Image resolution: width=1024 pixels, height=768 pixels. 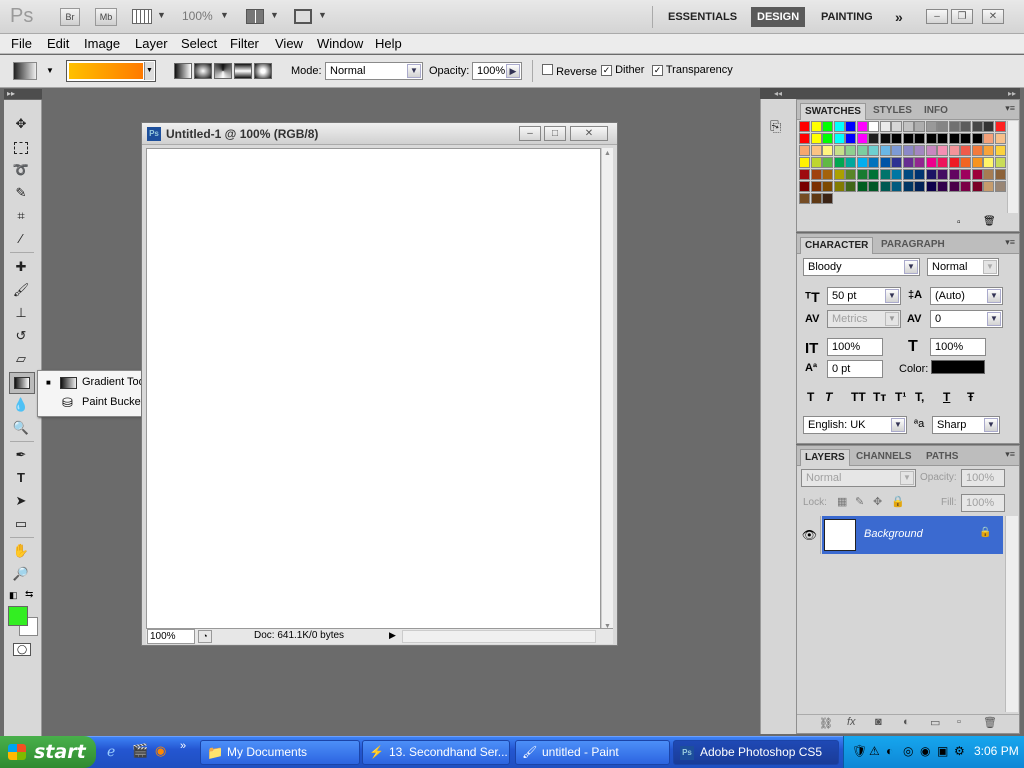 What do you see at coordinates (702, 17) in the screenshot?
I see `workspace-essentials: ESSENTIALS` at bounding box center [702, 17].